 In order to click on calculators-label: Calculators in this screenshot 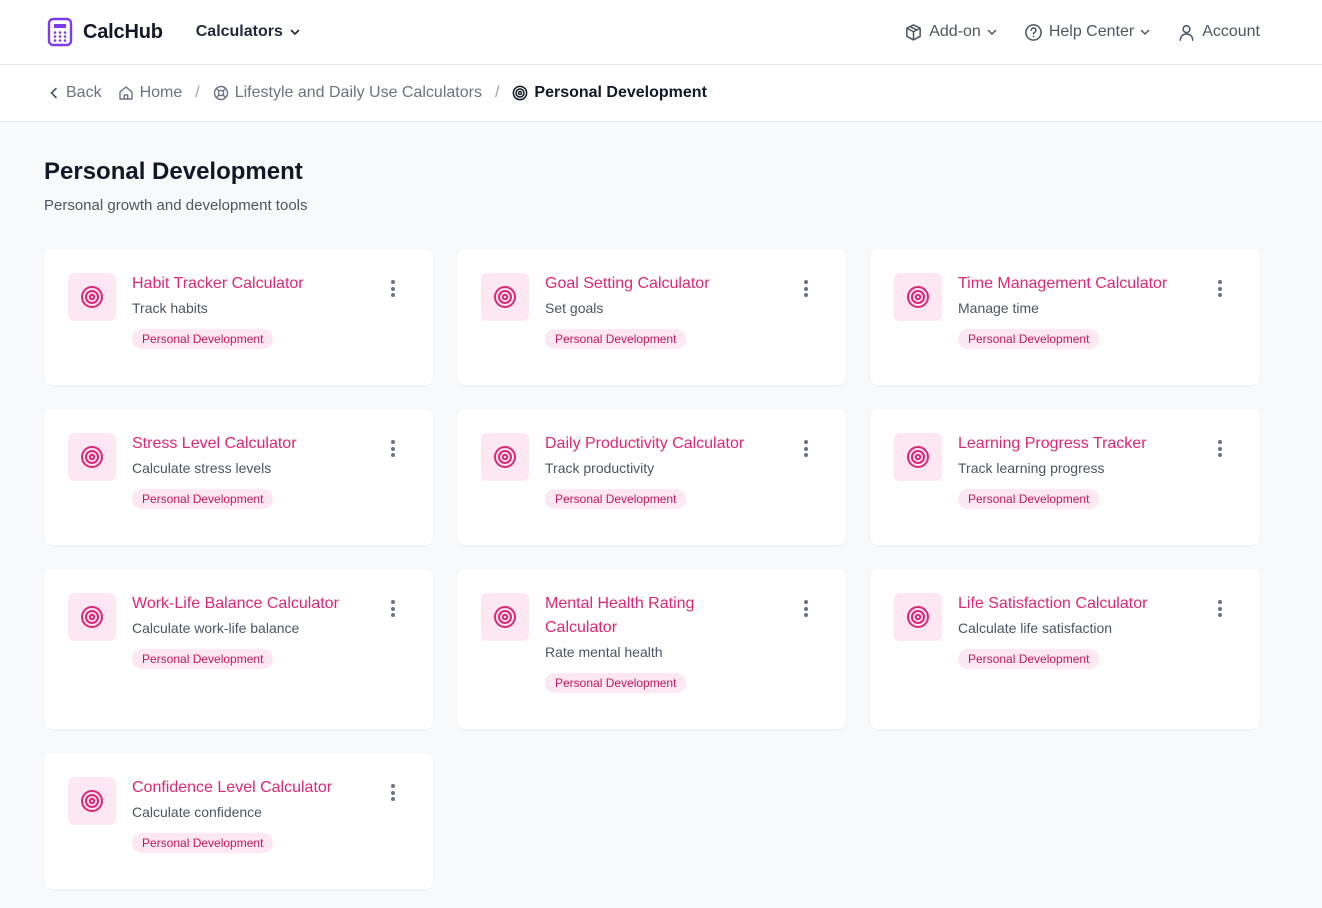, I will do `click(239, 31)`.